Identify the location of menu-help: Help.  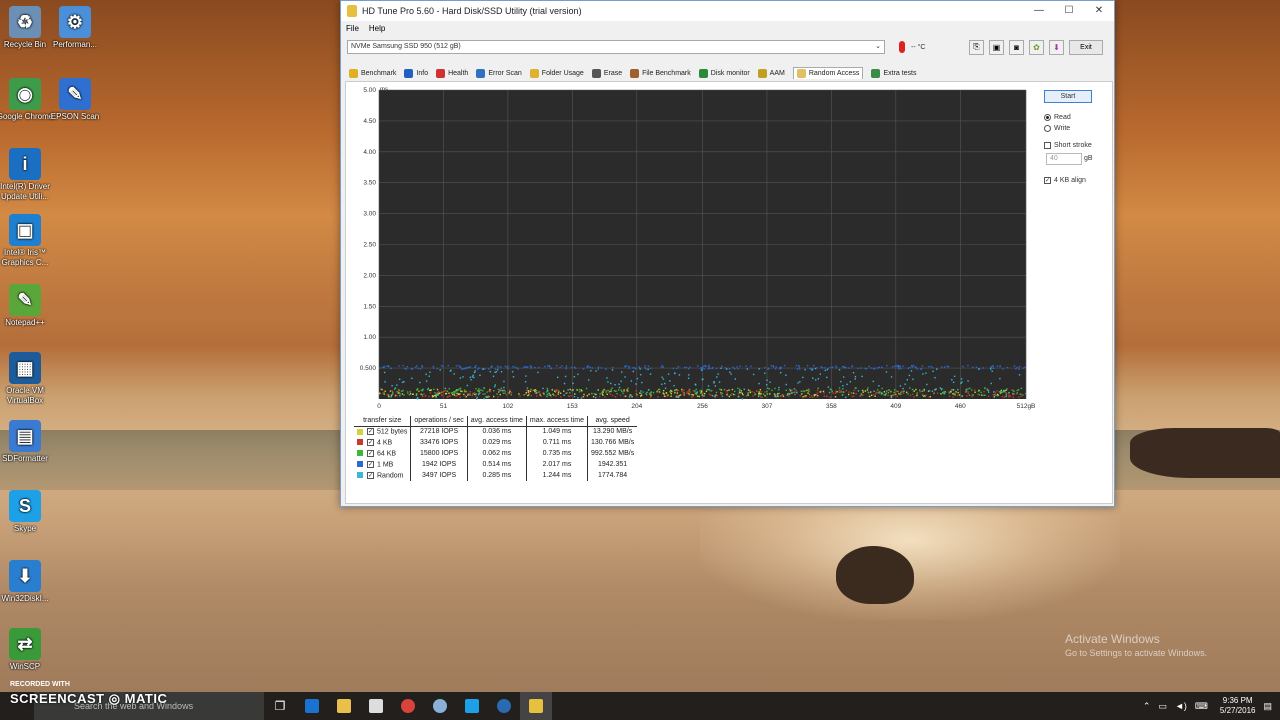
(377, 28).